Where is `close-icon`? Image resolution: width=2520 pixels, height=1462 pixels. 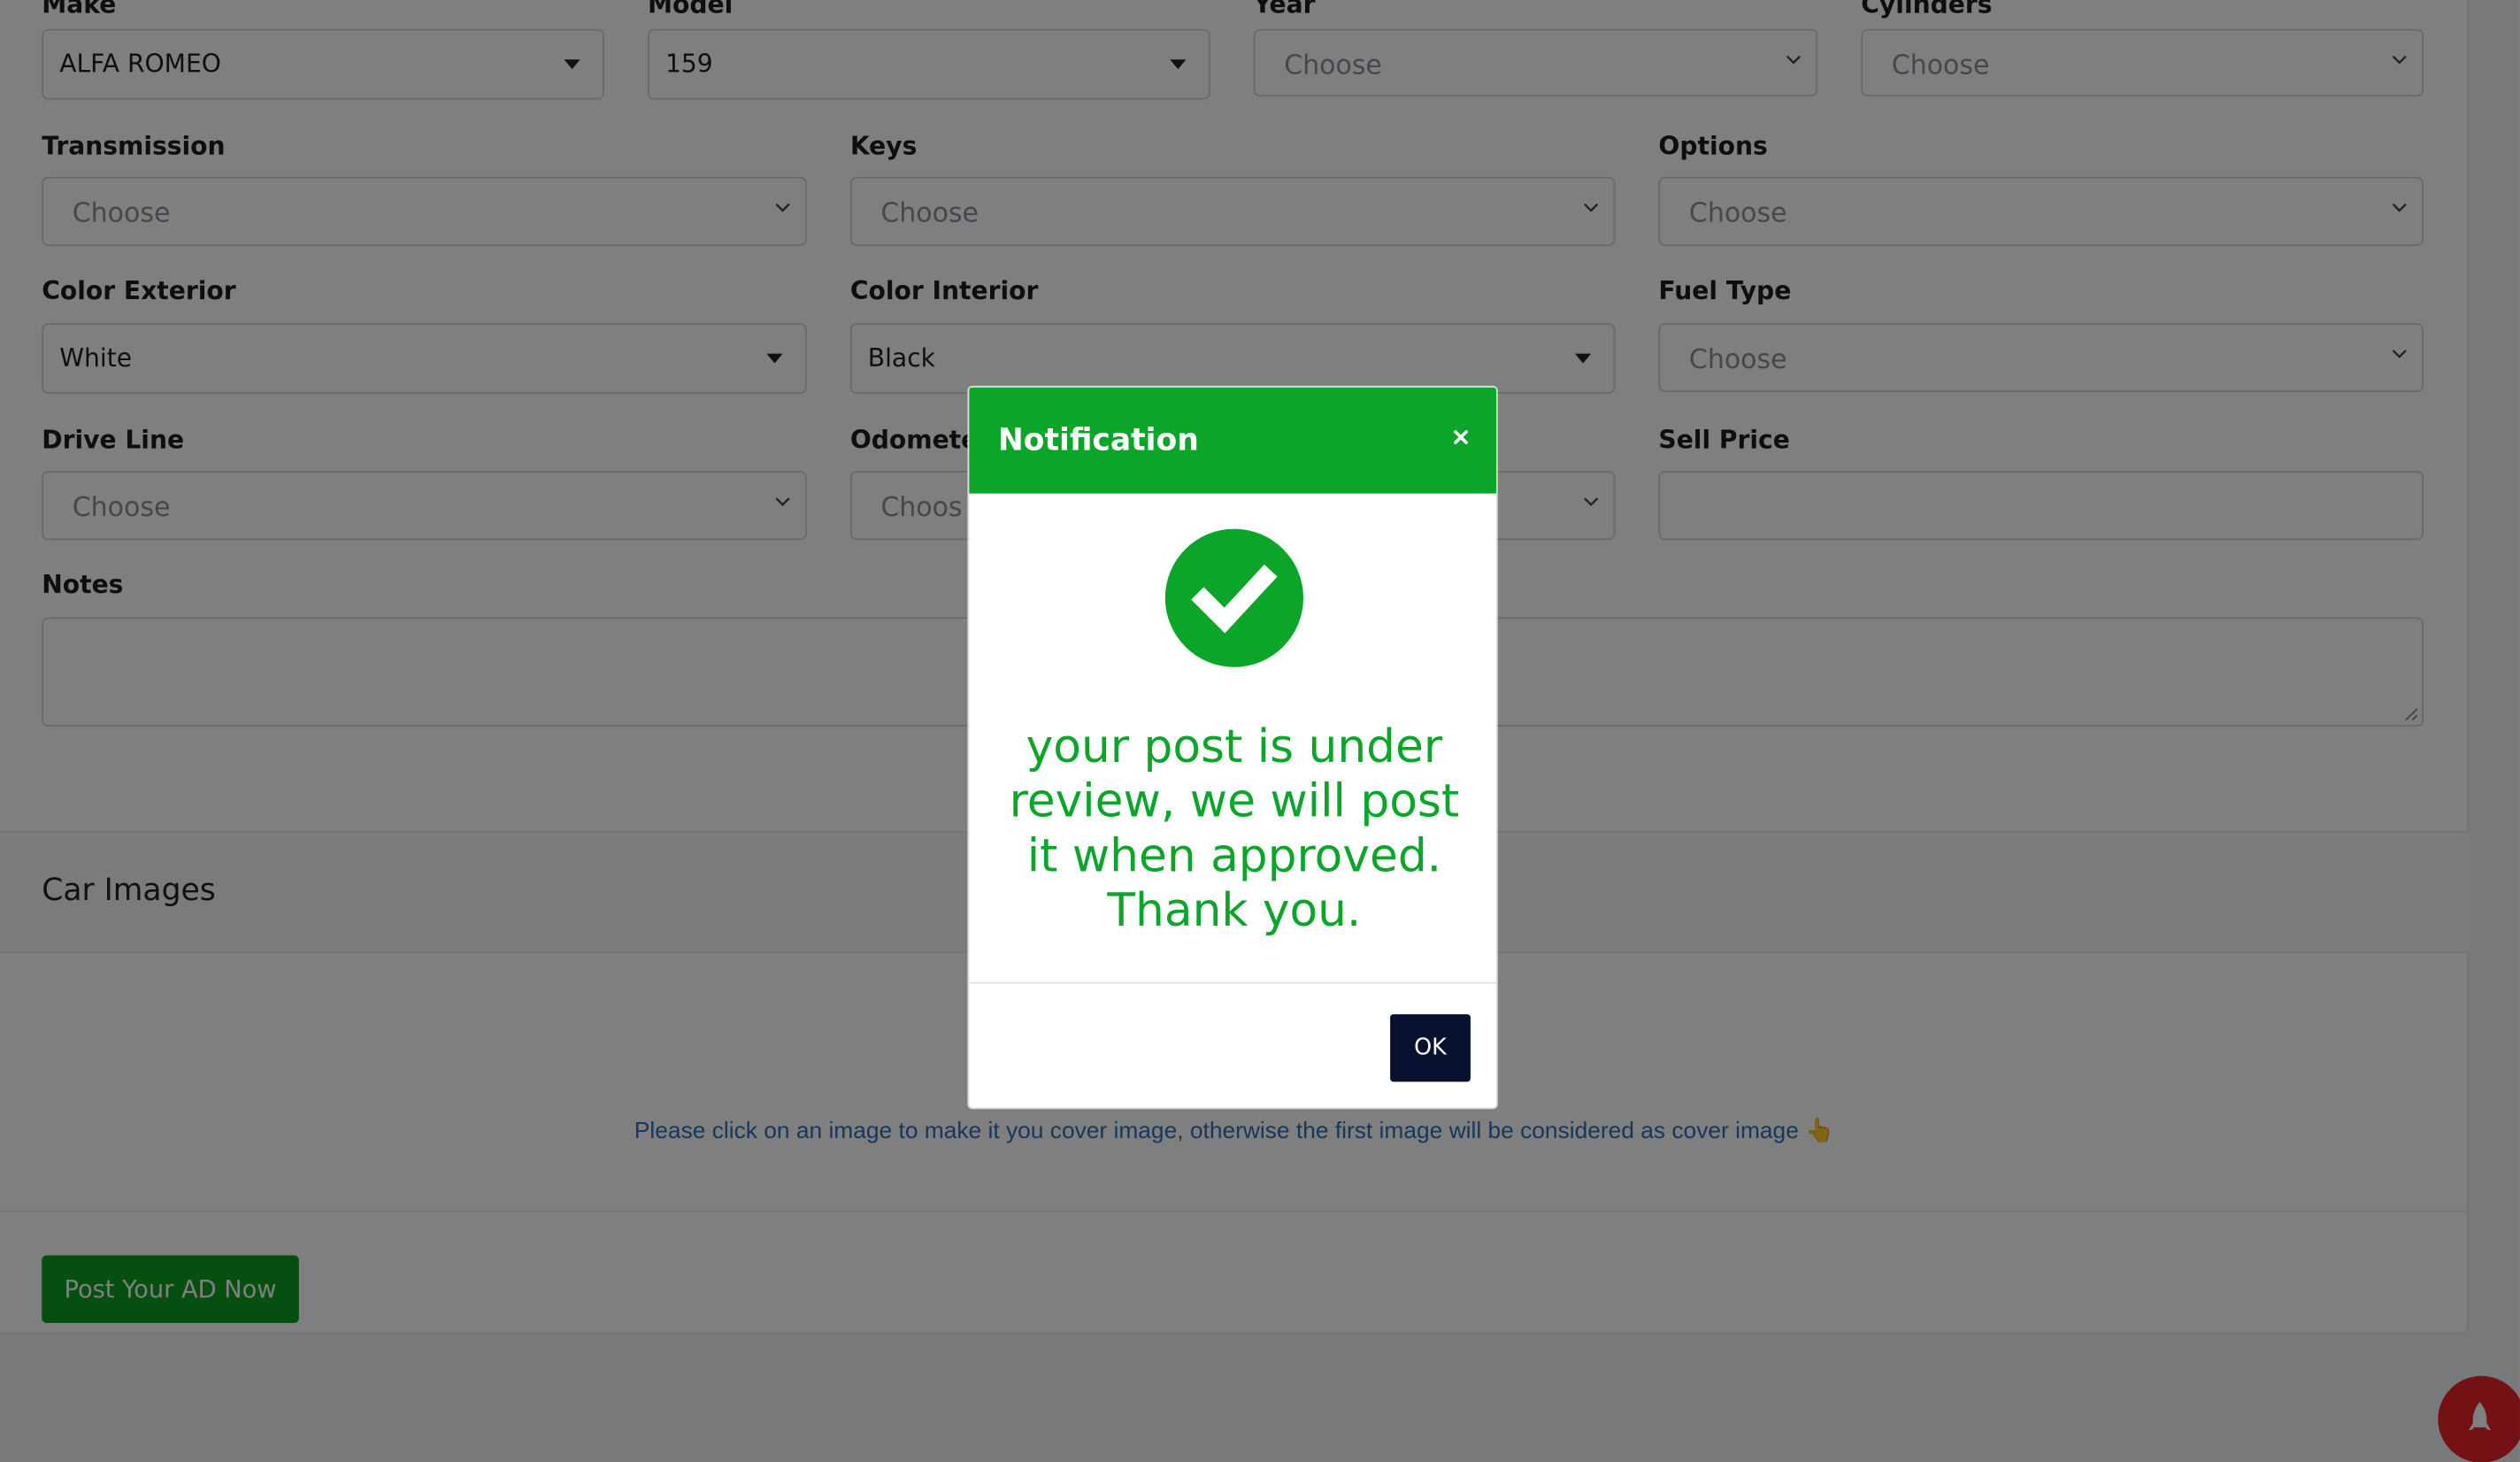 close-icon is located at coordinates (1461, 437).